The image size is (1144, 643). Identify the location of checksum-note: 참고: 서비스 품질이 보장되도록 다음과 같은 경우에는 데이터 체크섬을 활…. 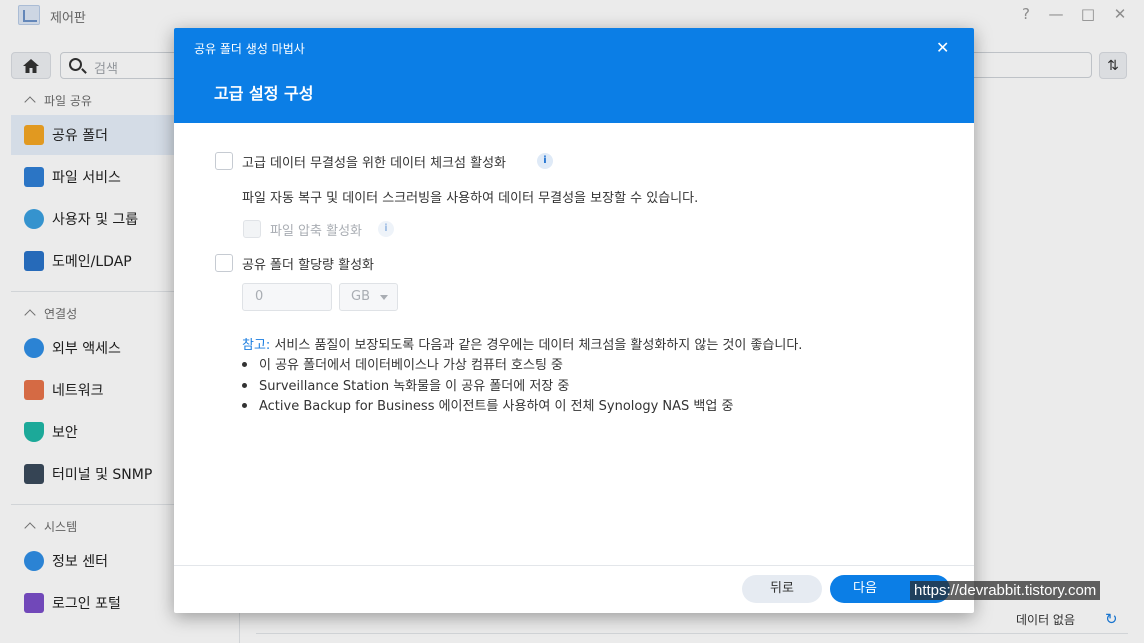
(522, 343).